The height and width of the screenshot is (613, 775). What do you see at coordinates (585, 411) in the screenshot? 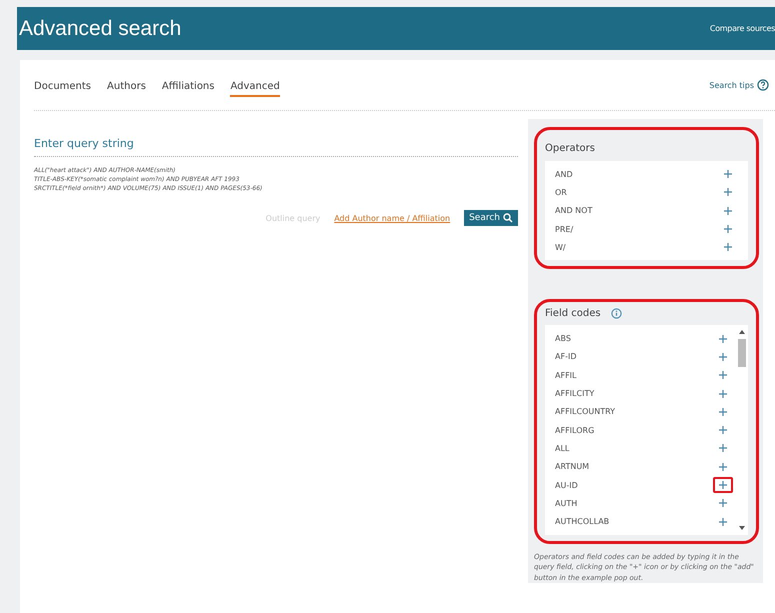
I see `field-code-label: AFFILCOUNTRY` at bounding box center [585, 411].